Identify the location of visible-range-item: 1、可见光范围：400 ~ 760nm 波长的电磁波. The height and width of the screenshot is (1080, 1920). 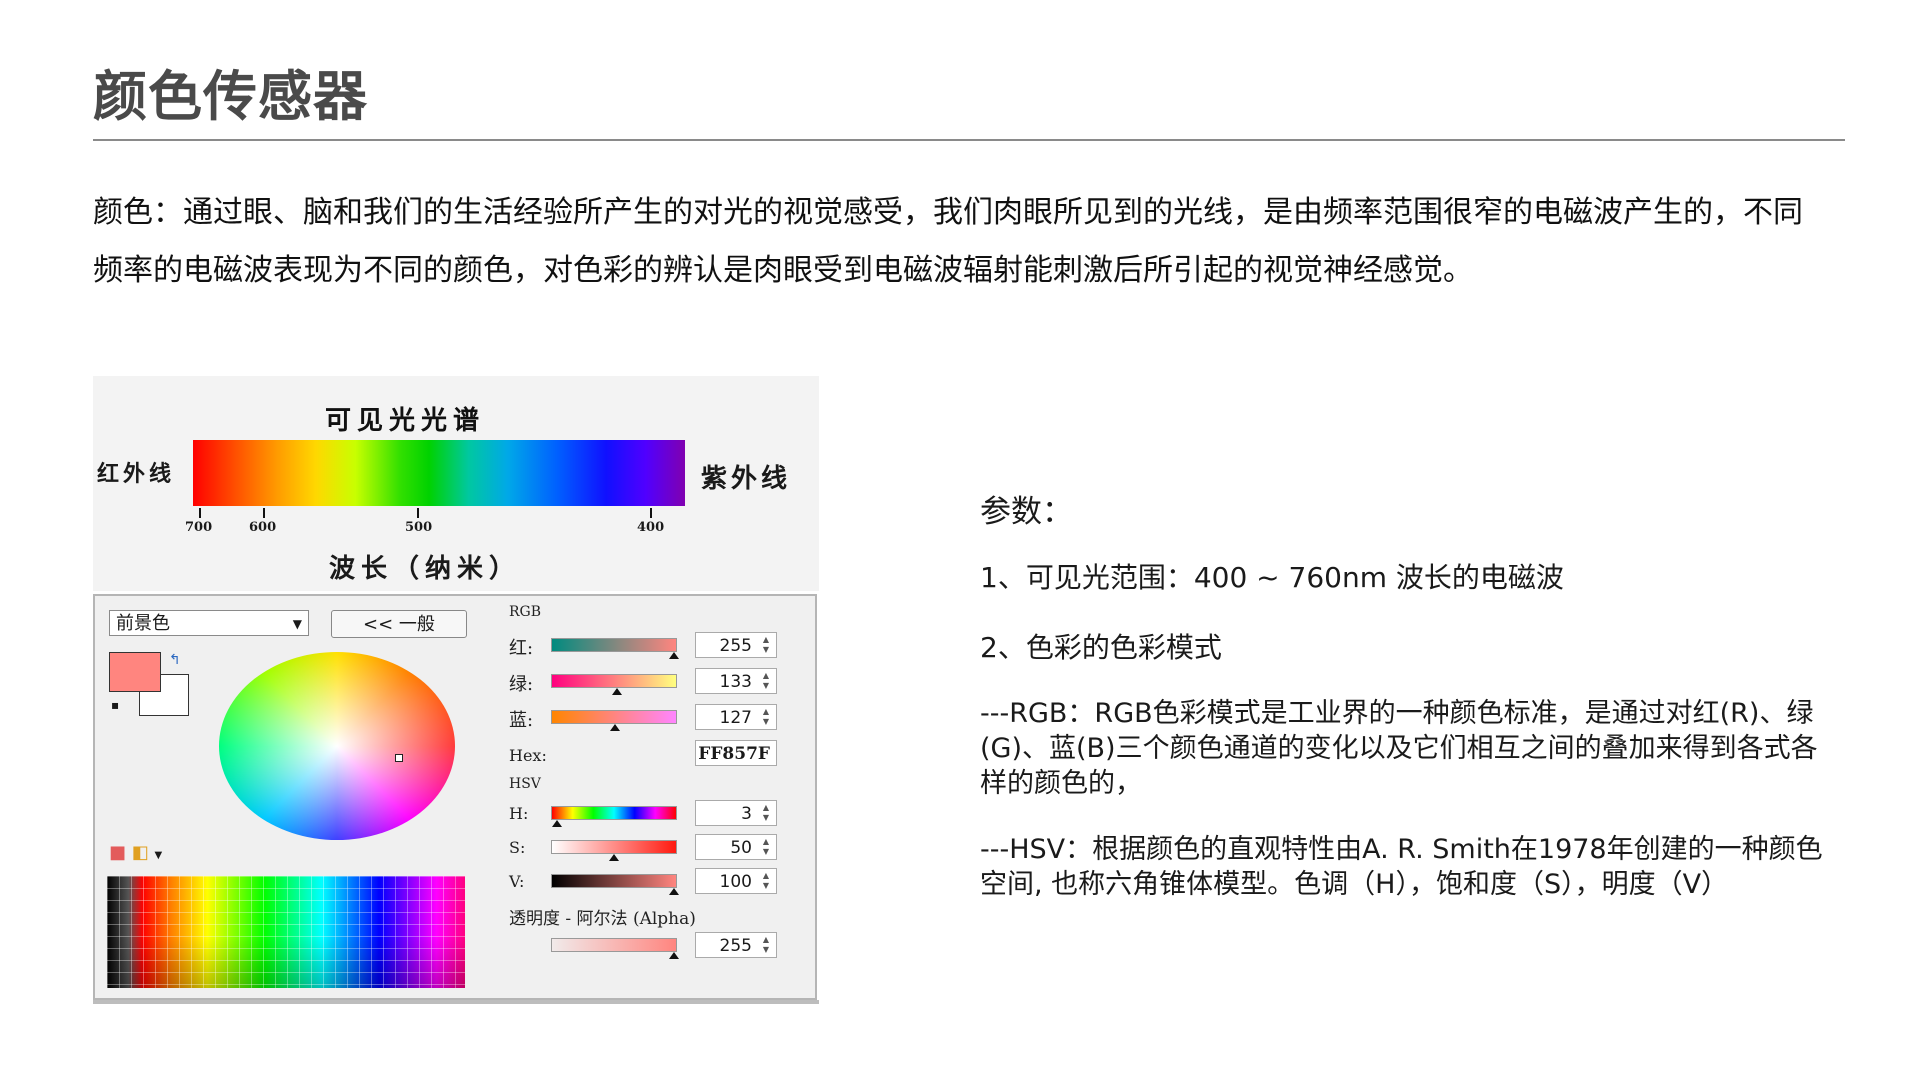
(1272, 577).